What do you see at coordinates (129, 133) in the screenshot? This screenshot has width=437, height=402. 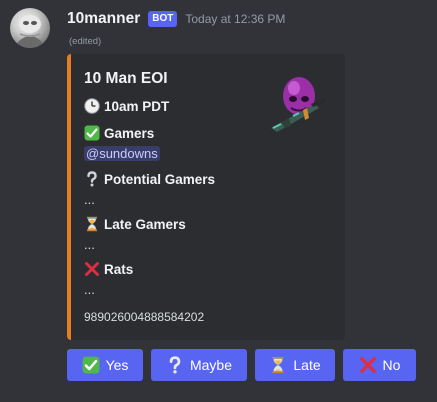 I see `field-gamers-name: Gamers` at bounding box center [129, 133].